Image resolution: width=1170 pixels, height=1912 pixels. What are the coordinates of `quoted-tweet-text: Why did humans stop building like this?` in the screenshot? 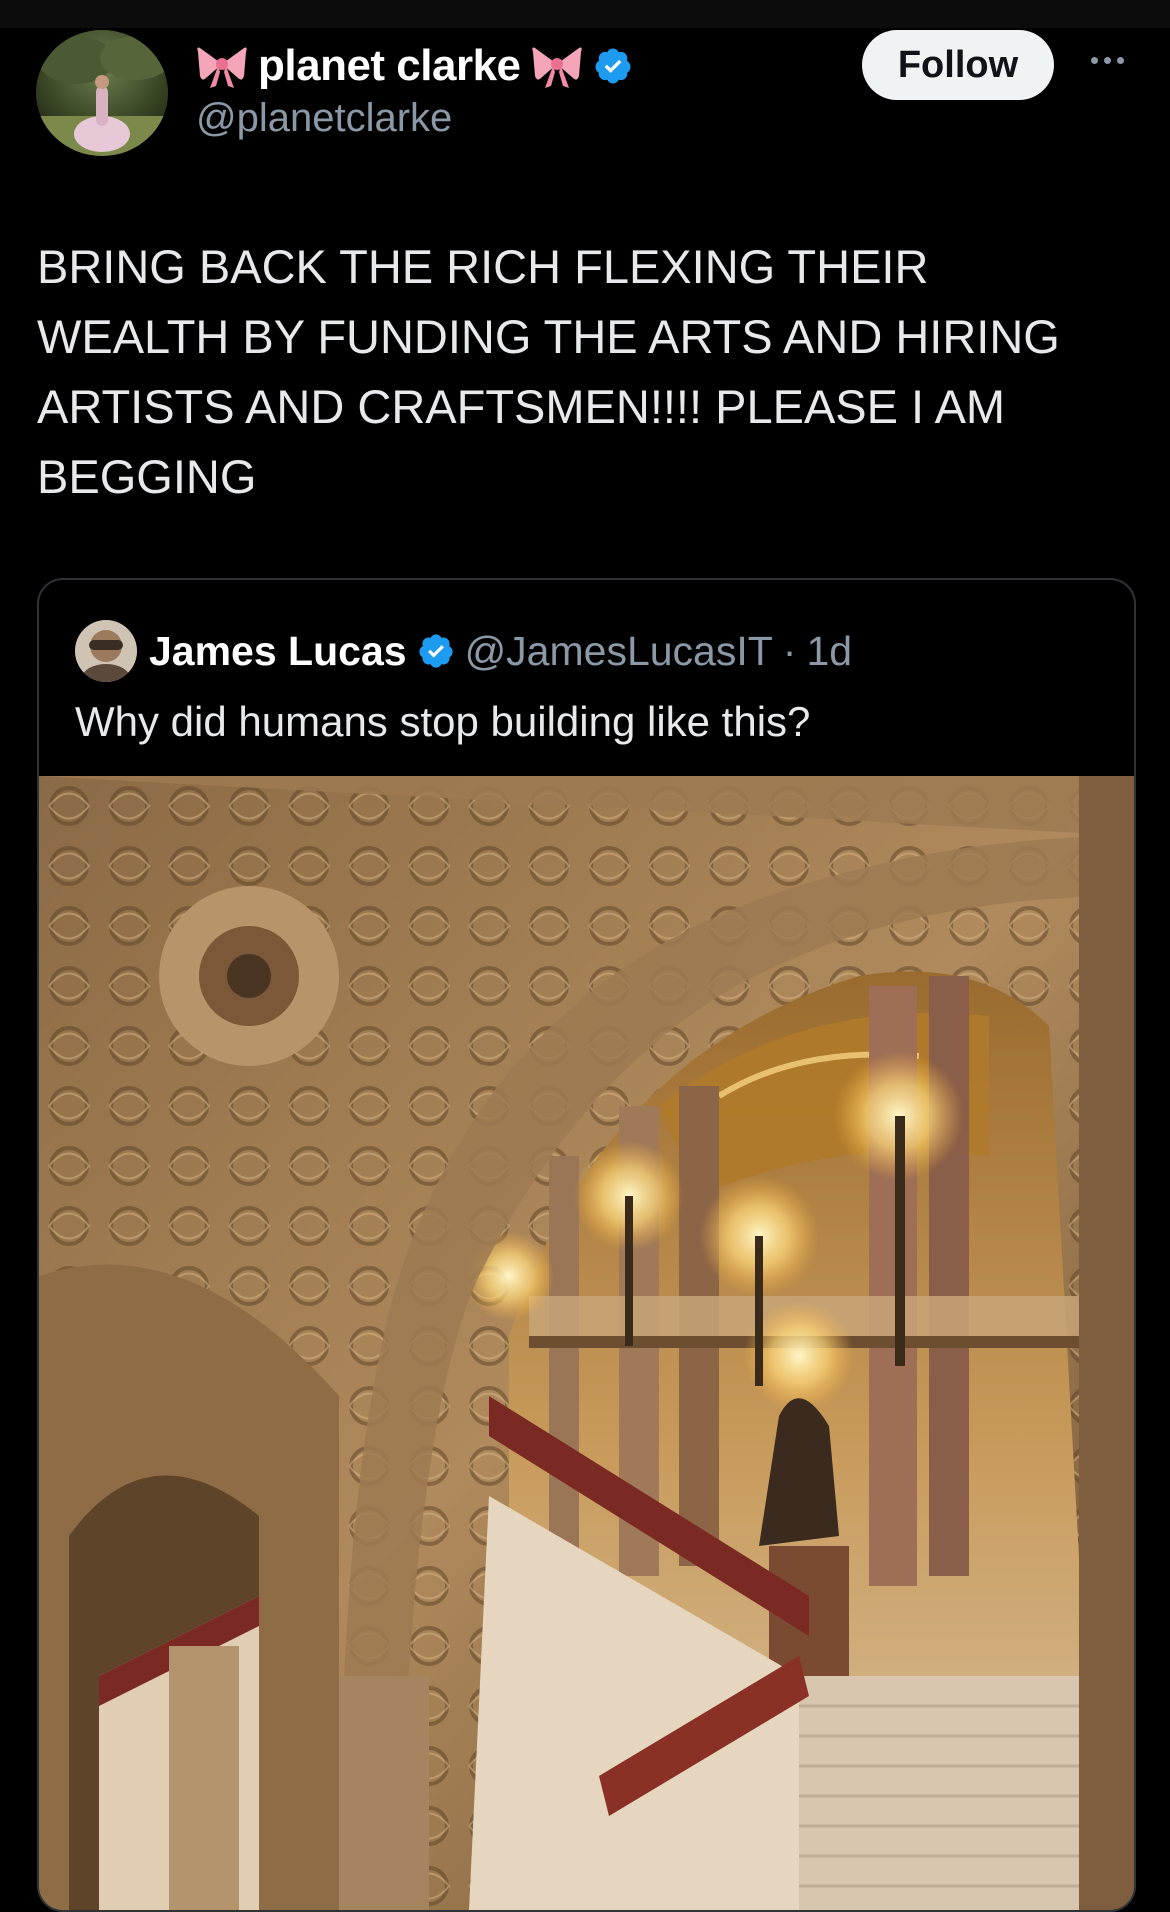 It's located at (443, 721).